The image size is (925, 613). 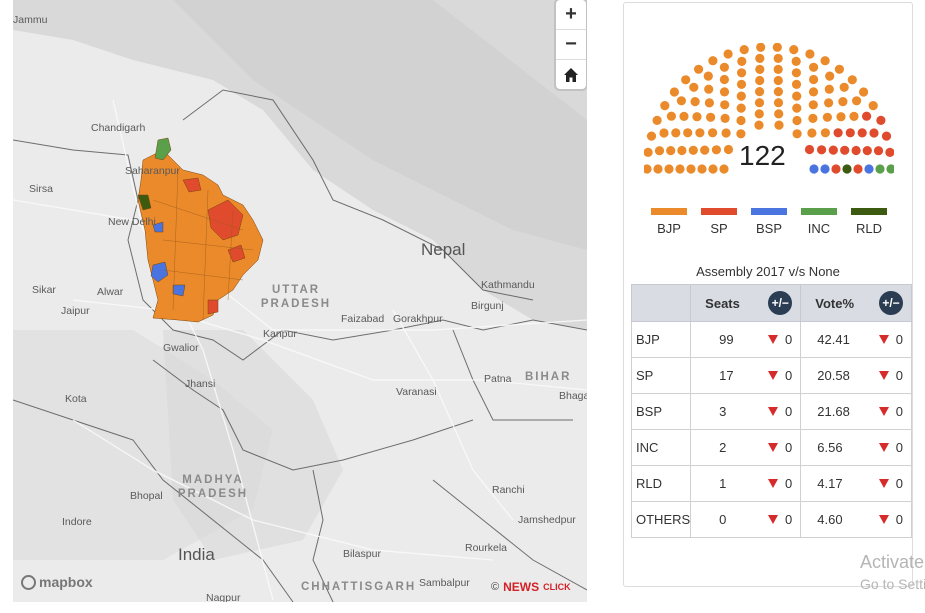 What do you see at coordinates (508, 490) in the screenshot?
I see `place-label: Ranchi` at bounding box center [508, 490].